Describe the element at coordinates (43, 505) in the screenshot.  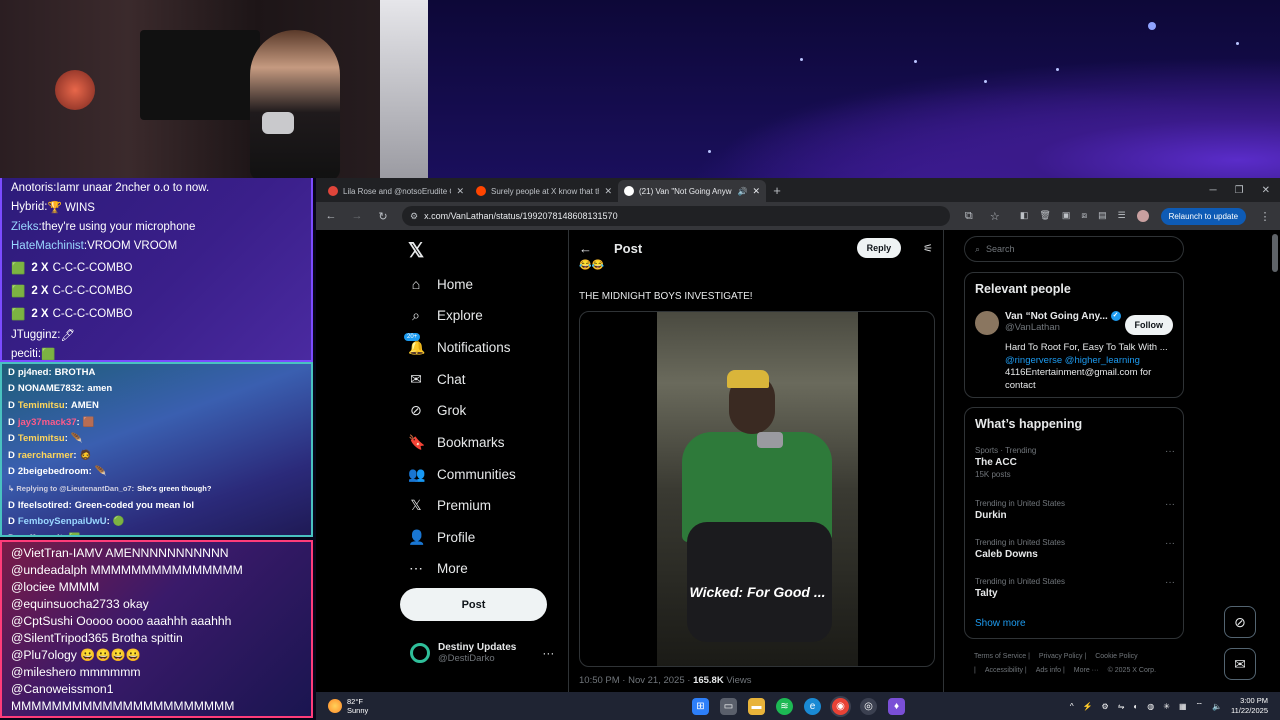
I see `chat-username: Ifeelsotired` at that location.